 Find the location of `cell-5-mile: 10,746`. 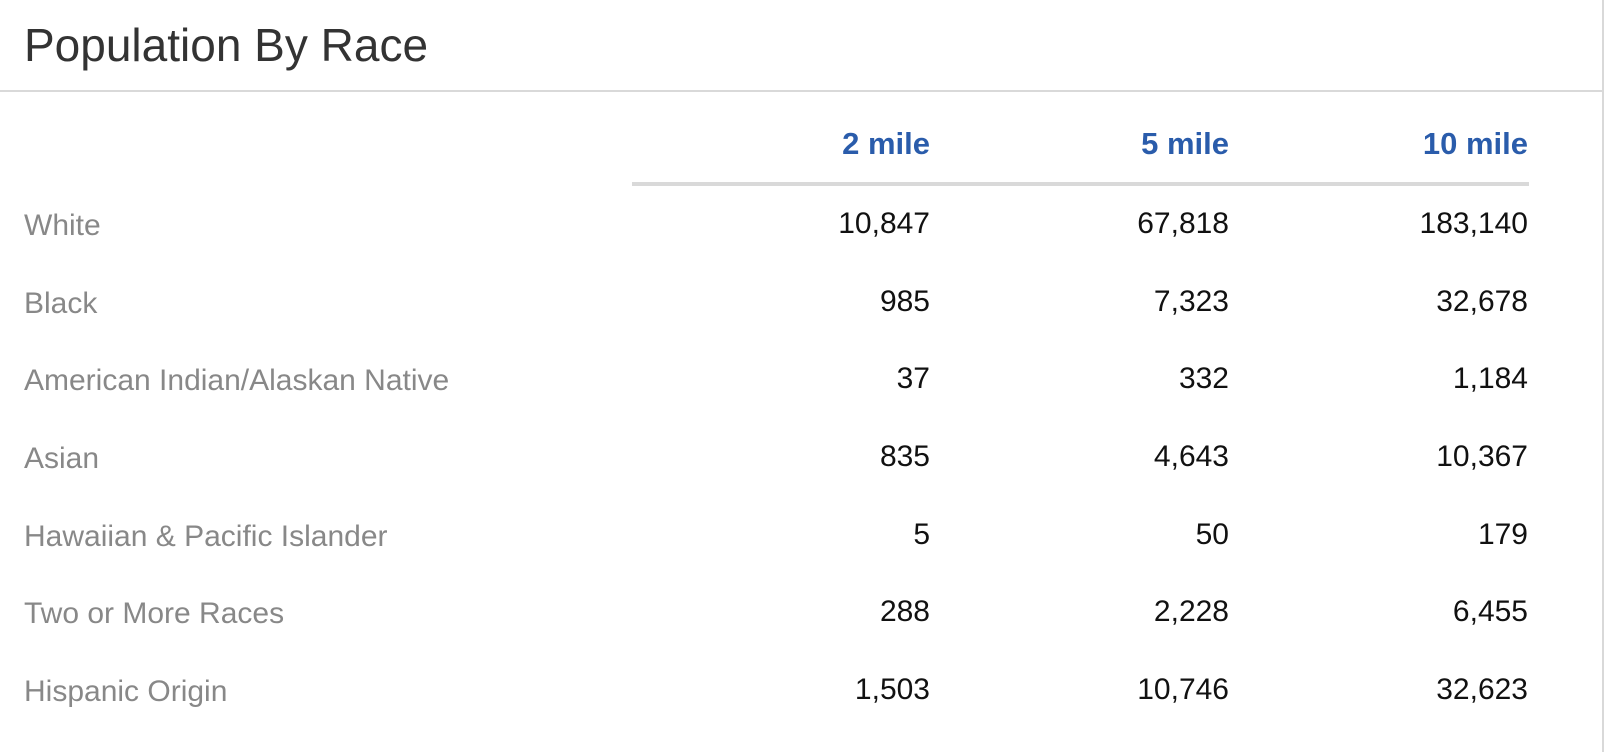

cell-5-mile: 10,746 is located at coordinates (1183, 690).